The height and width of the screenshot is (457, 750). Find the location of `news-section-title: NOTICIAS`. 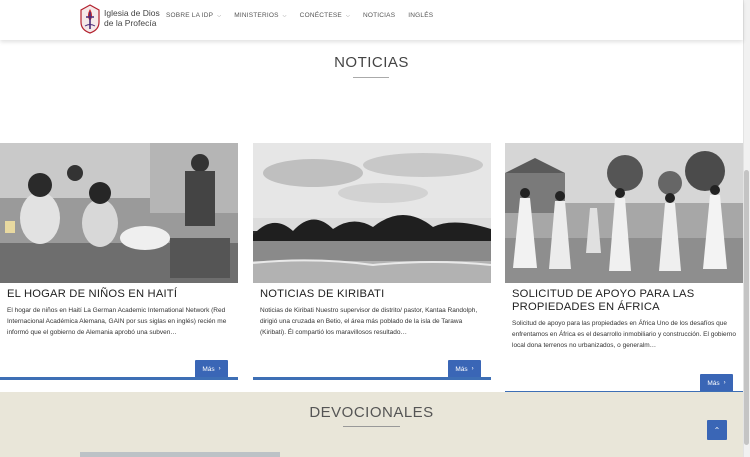

news-section-title: NOTICIAS is located at coordinates (371, 62).